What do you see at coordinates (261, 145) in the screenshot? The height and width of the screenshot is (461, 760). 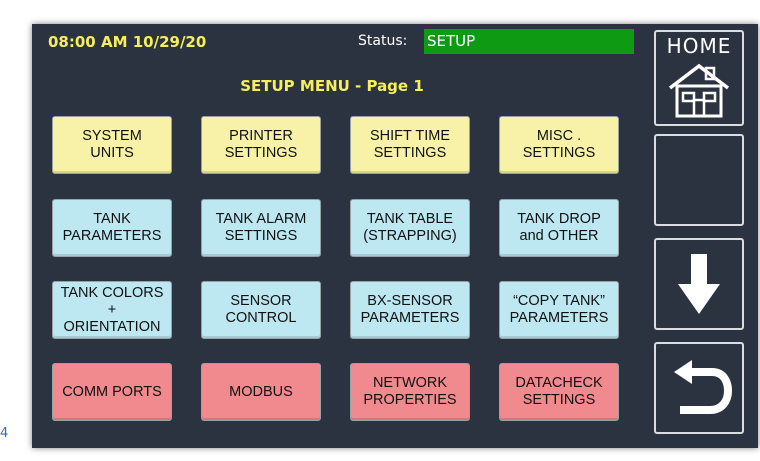 I see `printer-settings-button: PRINTER SETTINGS` at bounding box center [261, 145].